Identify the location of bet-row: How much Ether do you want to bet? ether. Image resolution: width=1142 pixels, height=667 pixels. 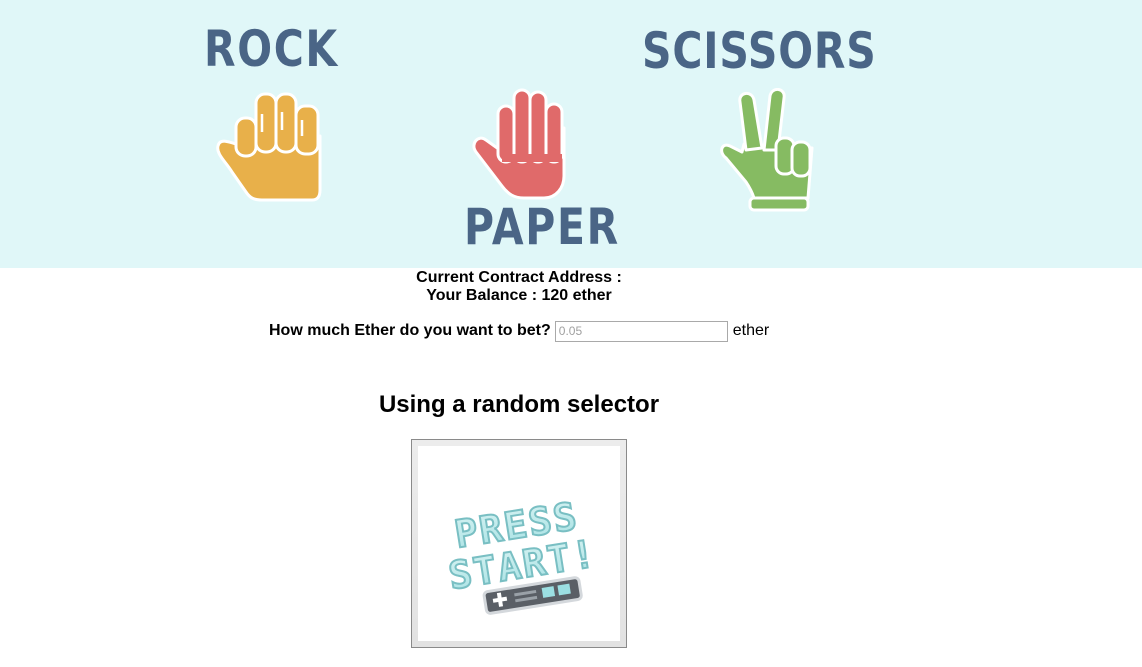
(519, 331).